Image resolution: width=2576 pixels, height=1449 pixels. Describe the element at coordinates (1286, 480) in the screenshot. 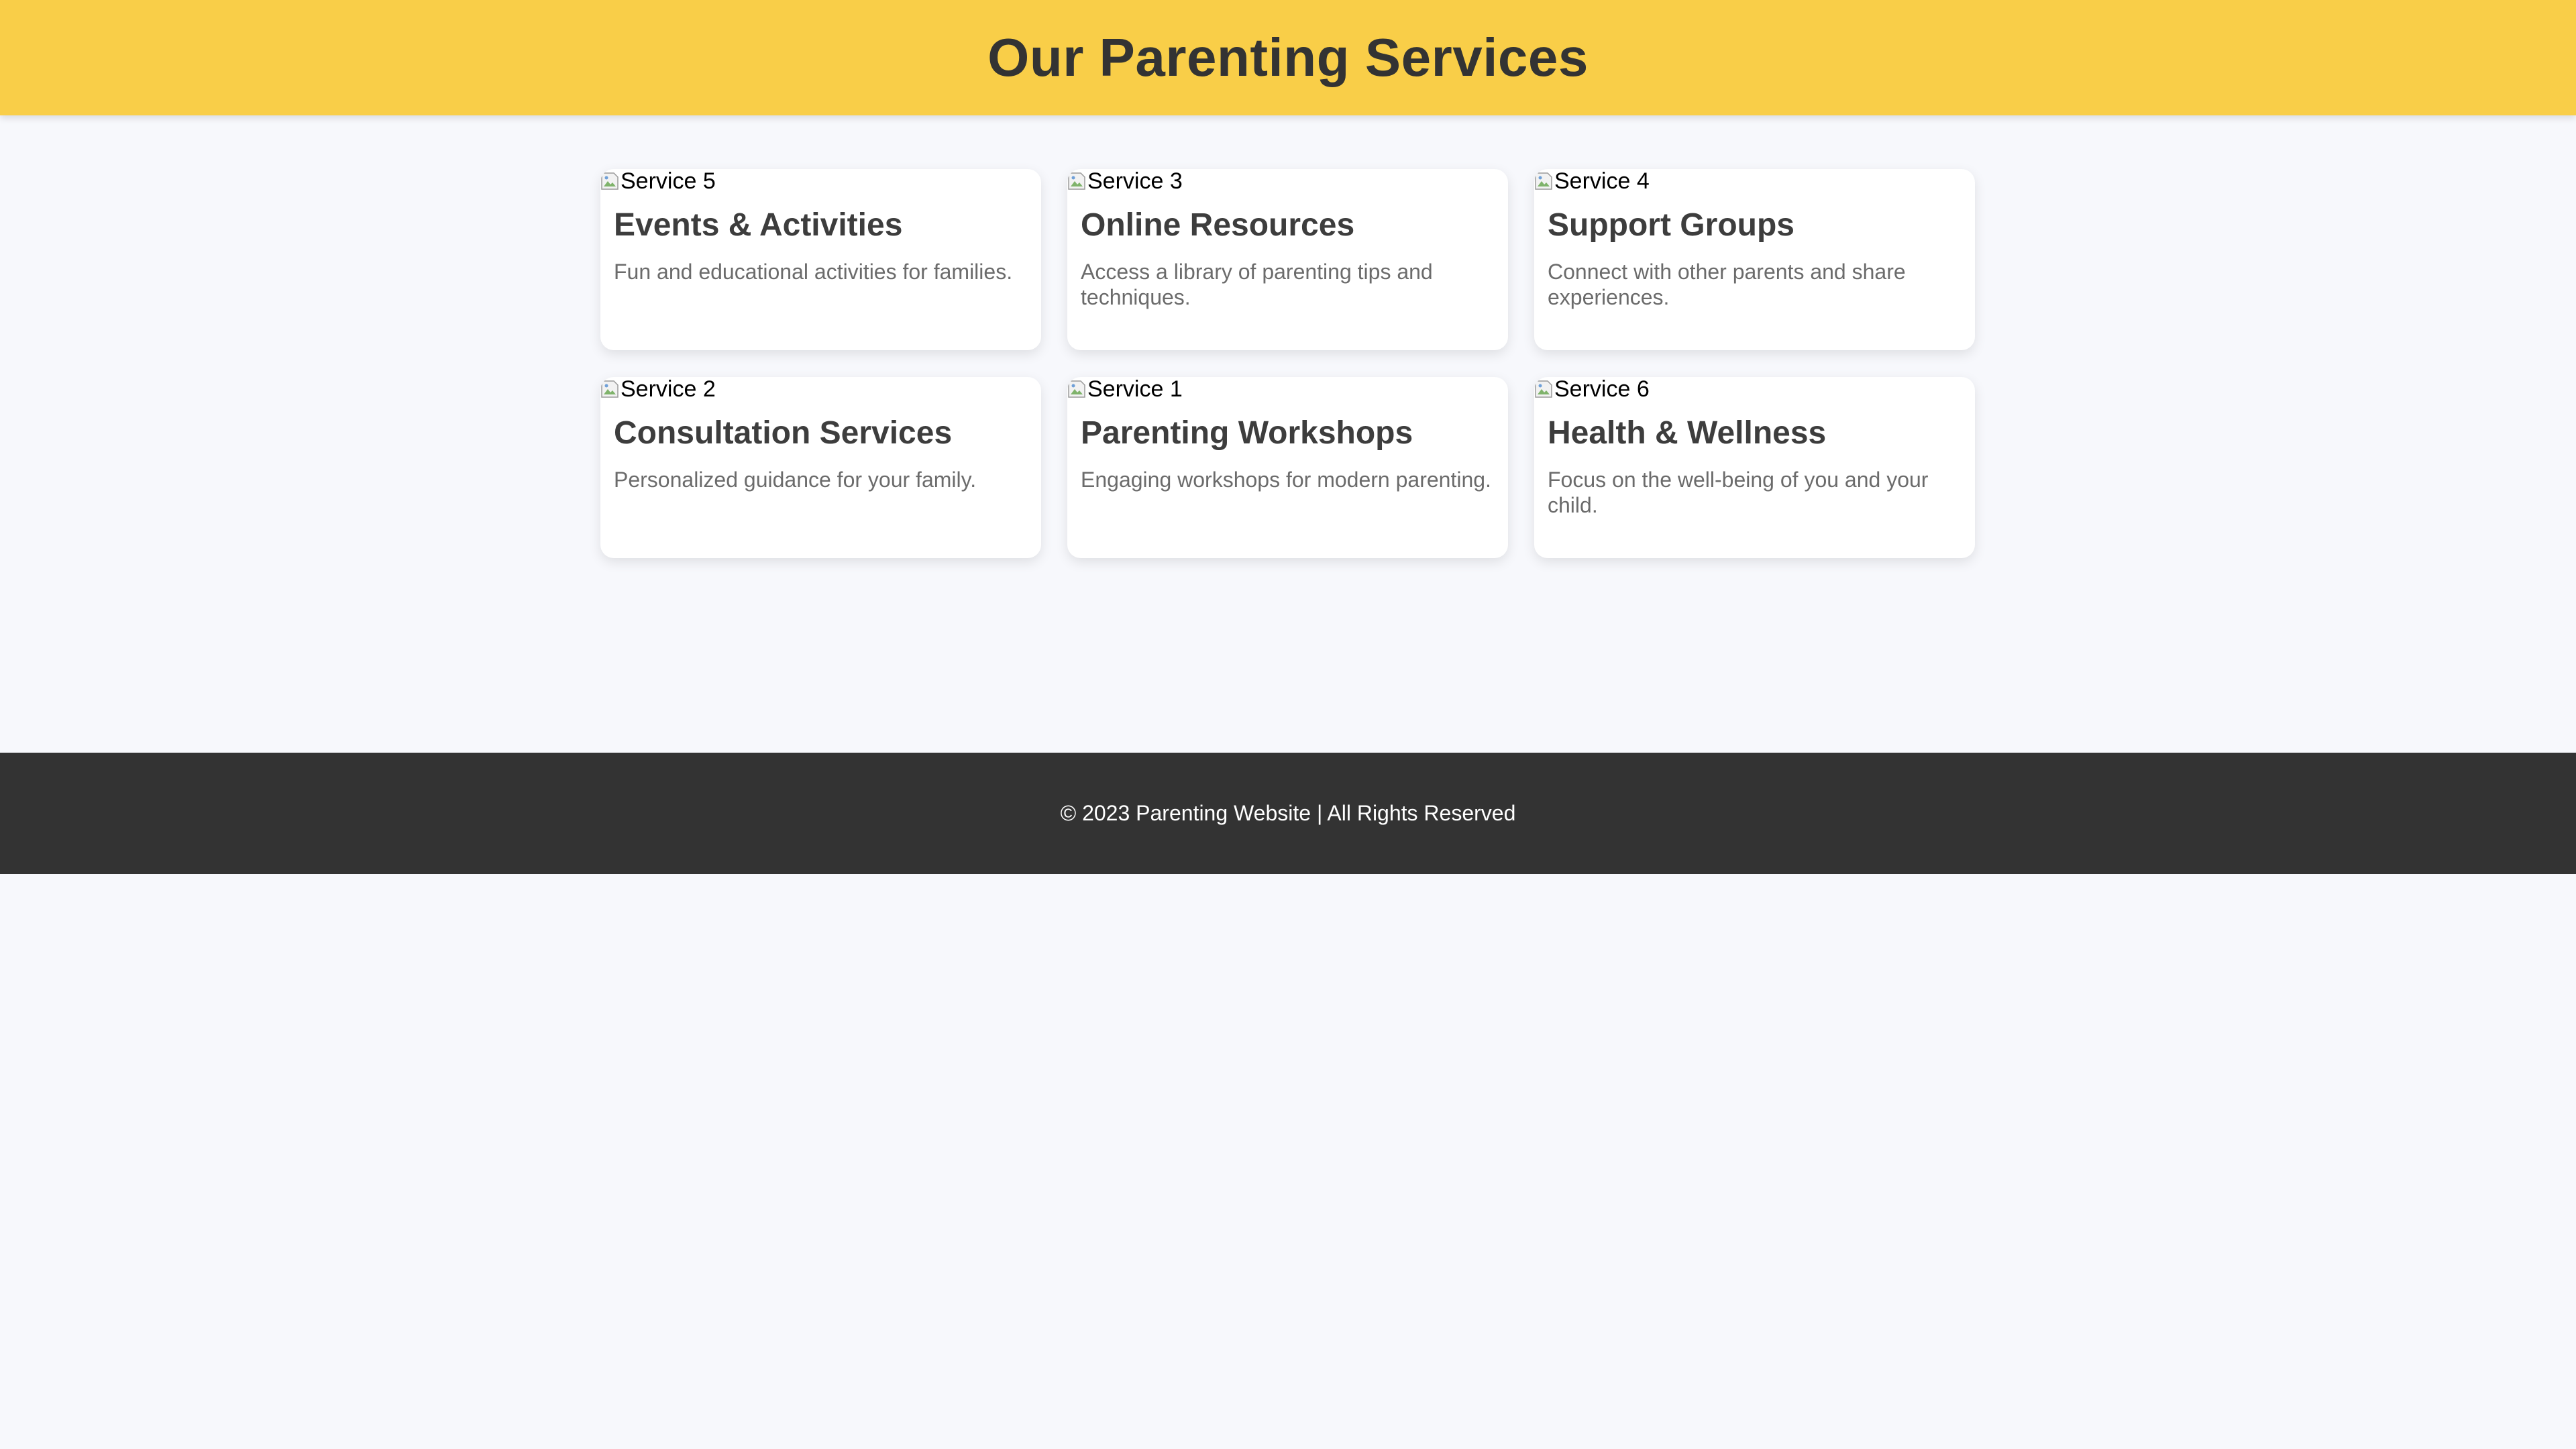

I see `service-description: Engaging workshops for modern parenting.` at that location.